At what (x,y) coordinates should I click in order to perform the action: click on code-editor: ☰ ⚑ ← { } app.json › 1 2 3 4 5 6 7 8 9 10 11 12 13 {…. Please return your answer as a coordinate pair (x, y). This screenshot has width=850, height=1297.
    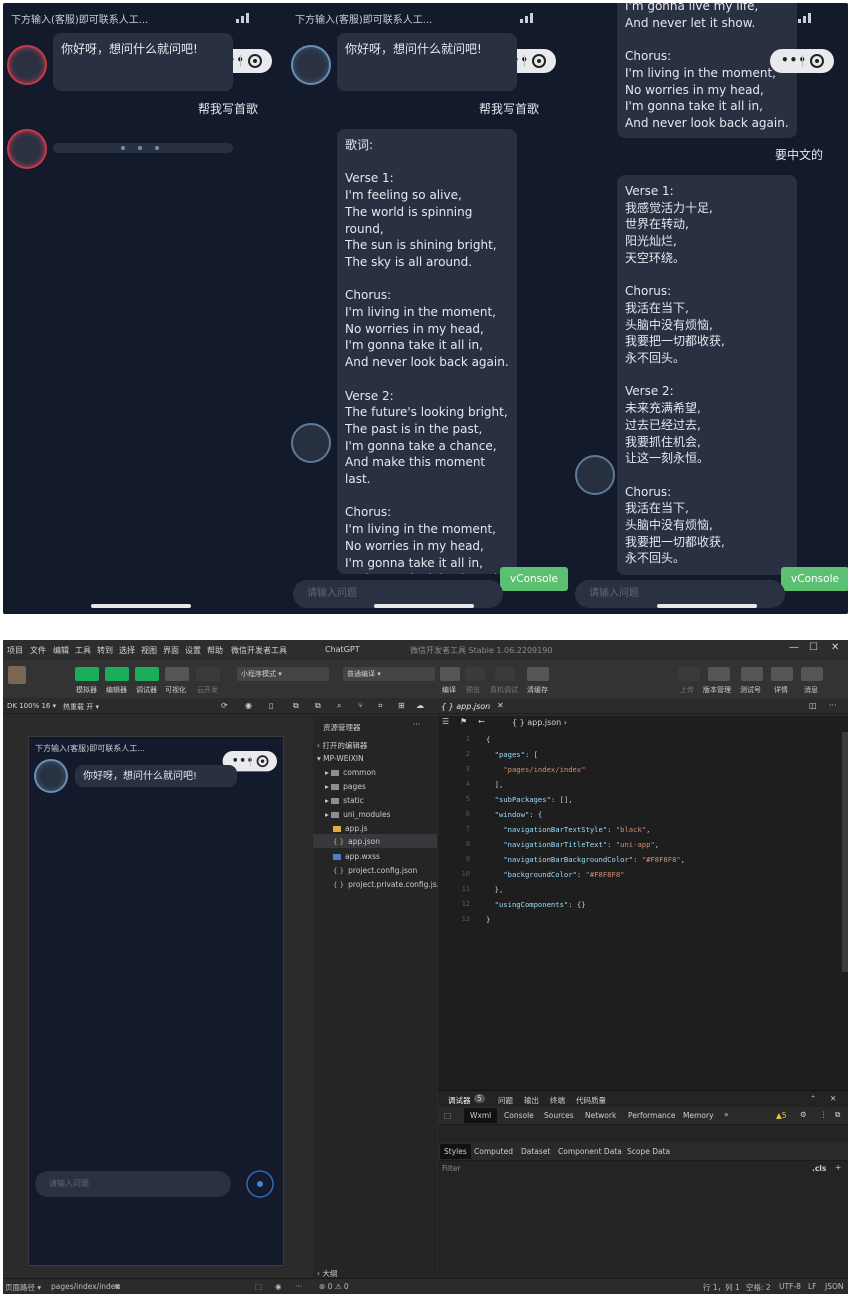
    Looking at the image, I should click on (643, 906).